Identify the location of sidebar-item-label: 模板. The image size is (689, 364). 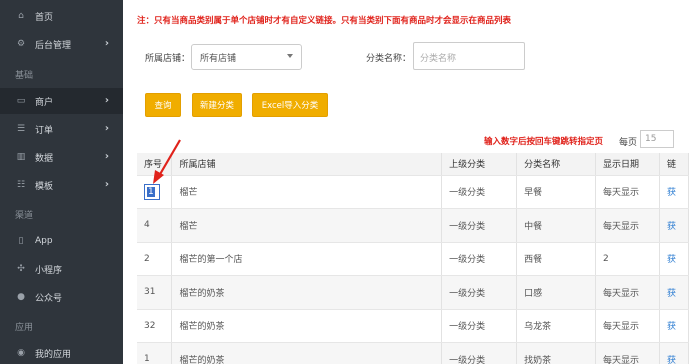
(44, 186).